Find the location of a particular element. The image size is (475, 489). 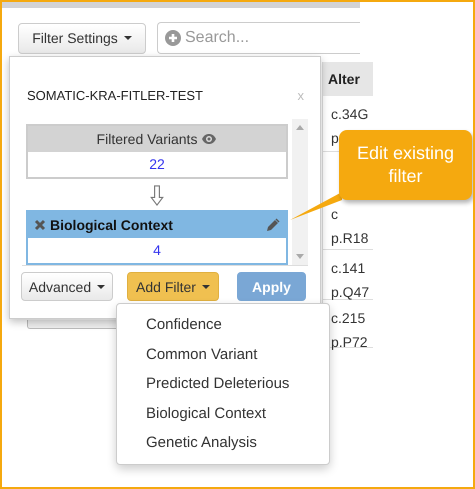

table-cell-text: p.Q47 is located at coordinates (350, 292).